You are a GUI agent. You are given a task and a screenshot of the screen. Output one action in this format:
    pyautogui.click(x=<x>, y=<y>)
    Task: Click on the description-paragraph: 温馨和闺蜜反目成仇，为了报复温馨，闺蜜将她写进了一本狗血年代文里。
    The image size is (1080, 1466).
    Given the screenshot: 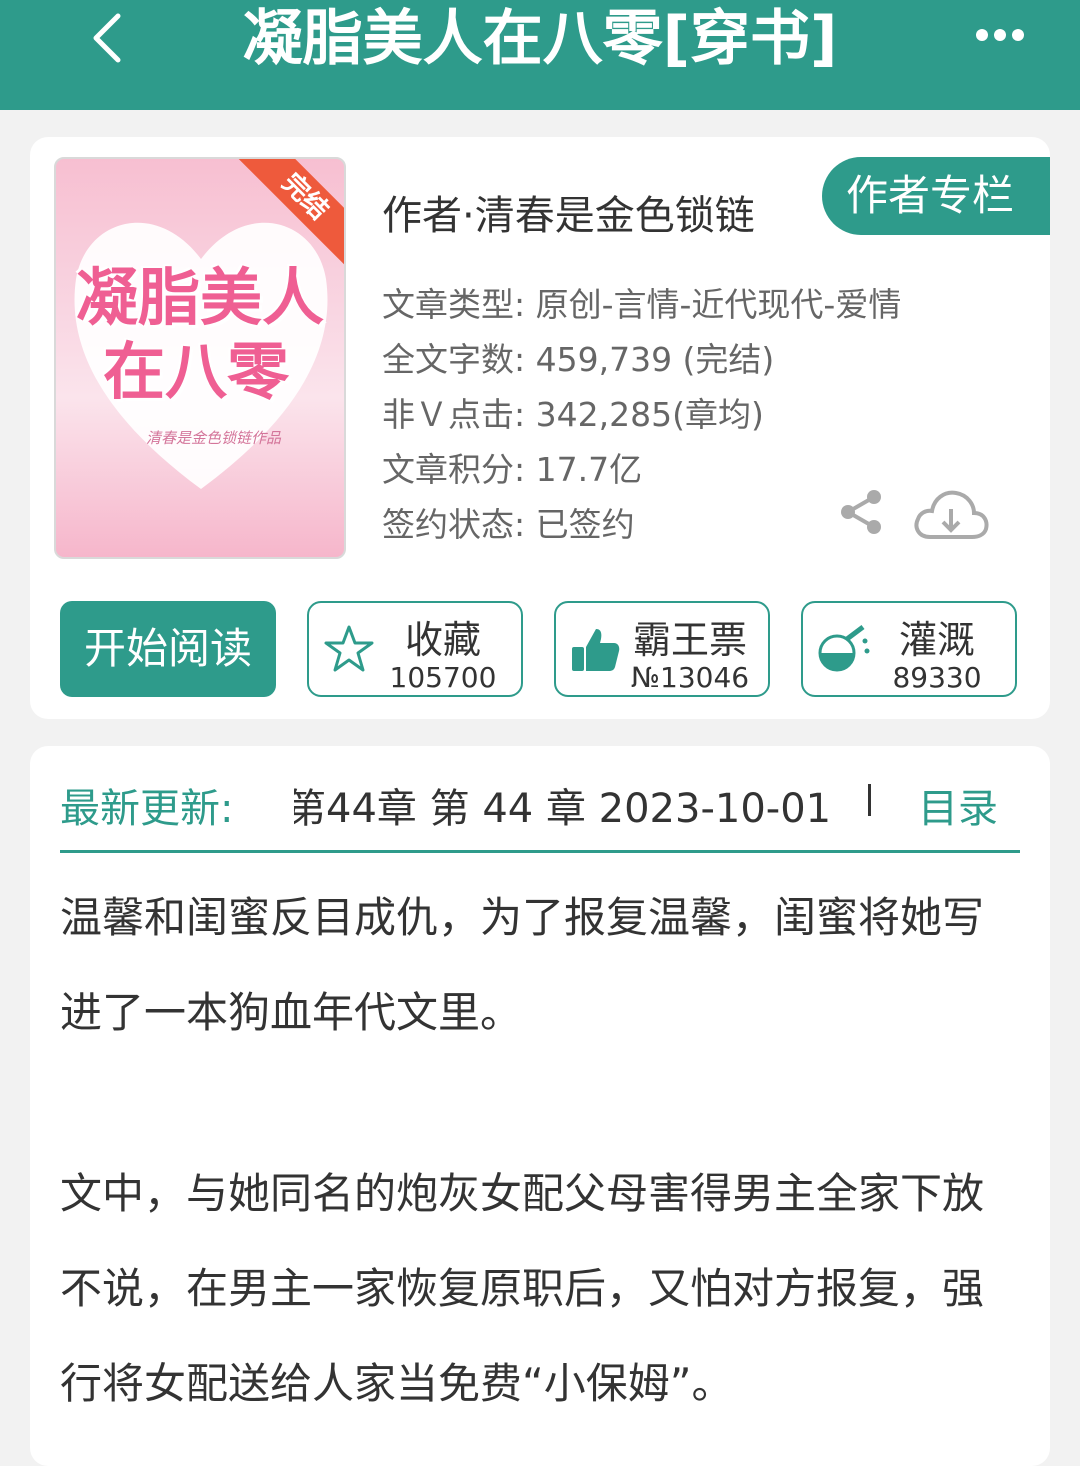 What is the action you would take?
    pyautogui.click(x=522, y=965)
    